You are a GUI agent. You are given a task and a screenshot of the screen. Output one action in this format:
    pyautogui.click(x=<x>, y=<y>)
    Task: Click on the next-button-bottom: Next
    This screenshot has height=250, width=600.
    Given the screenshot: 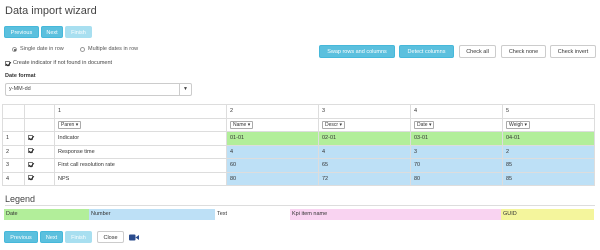 What is the action you would take?
    pyautogui.click(x=51, y=237)
    